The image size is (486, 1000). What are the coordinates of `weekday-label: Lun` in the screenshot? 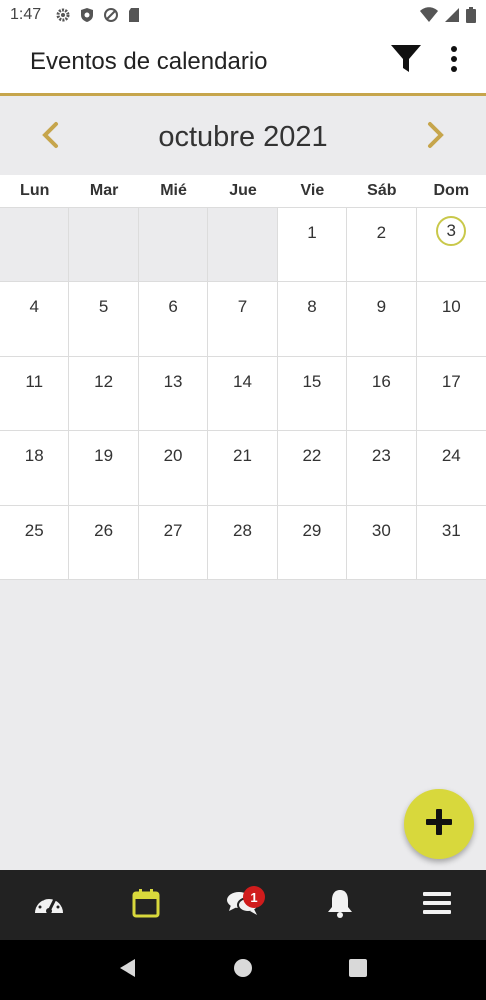 It's located at (35, 190).